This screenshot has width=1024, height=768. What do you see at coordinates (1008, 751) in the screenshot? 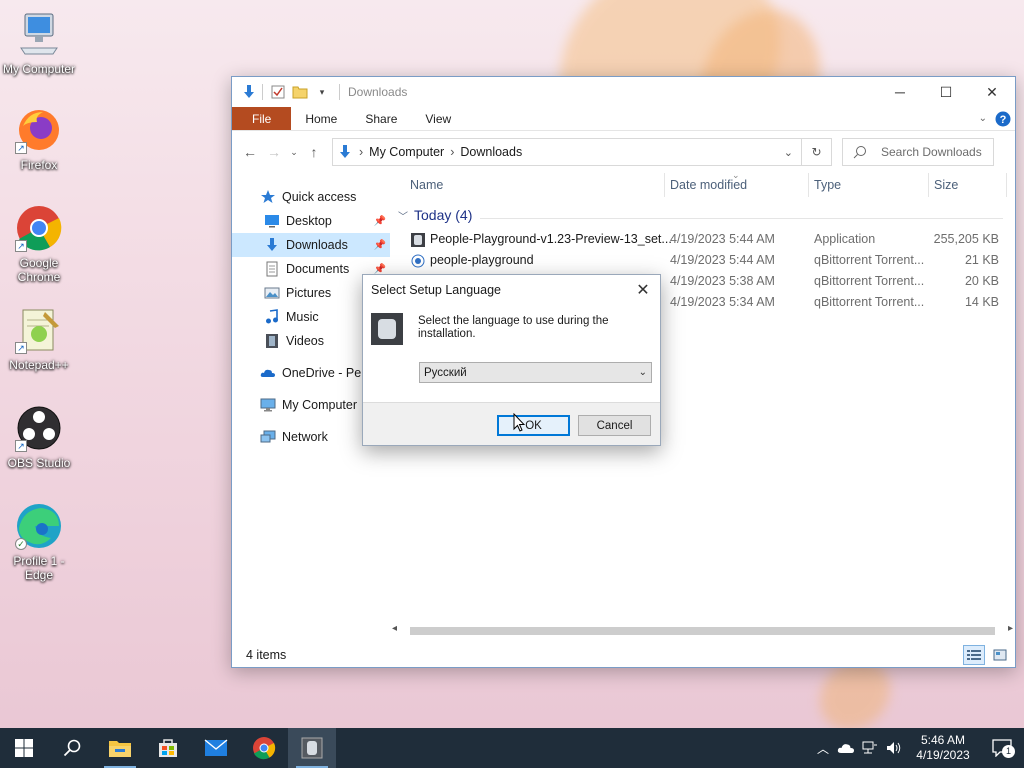
I see `notification-count-badge: 1` at bounding box center [1008, 751].